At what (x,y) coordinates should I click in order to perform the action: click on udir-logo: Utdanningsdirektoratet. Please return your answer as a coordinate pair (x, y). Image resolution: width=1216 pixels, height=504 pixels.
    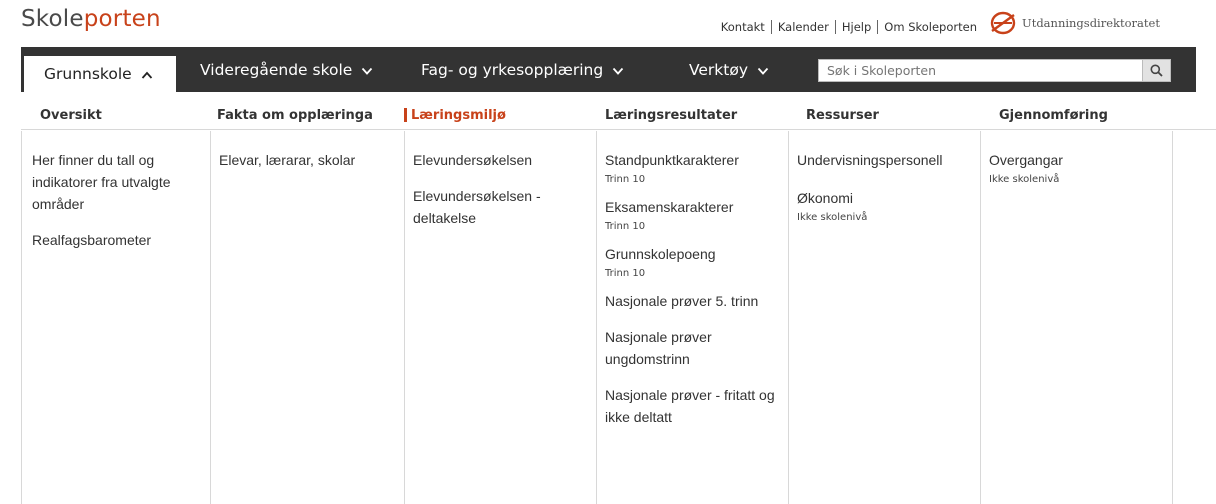
    Looking at the image, I should click on (1075, 23).